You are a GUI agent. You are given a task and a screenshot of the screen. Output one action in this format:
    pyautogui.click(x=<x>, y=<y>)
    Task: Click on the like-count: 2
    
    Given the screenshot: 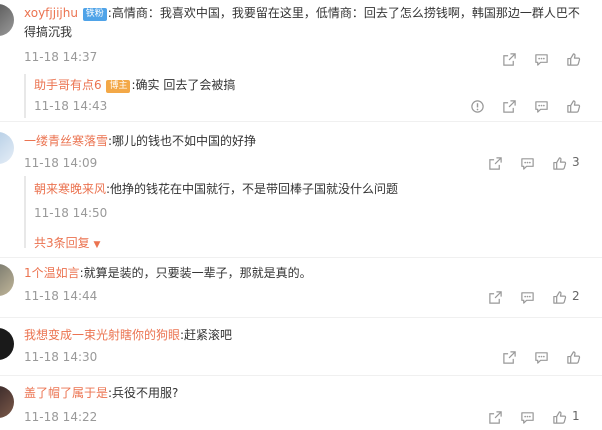 What is the action you would take?
    pyautogui.click(x=576, y=296)
    